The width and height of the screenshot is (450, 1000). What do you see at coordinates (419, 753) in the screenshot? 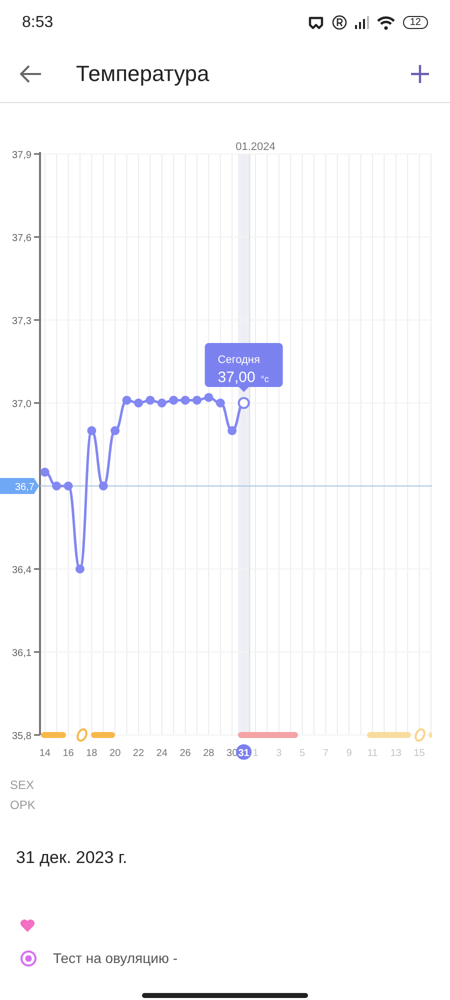
I see `axis-label: 15` at bounding box center [419, 753].